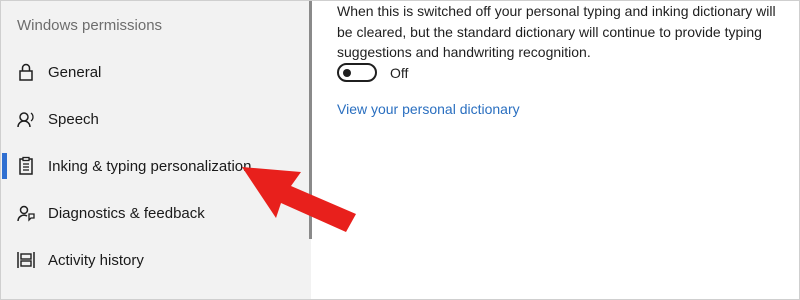 The image size is (800, 300). Describe the element at coordinates (357, 72) in the screenshot. I see `personal-dictionary-toggle` at that location.